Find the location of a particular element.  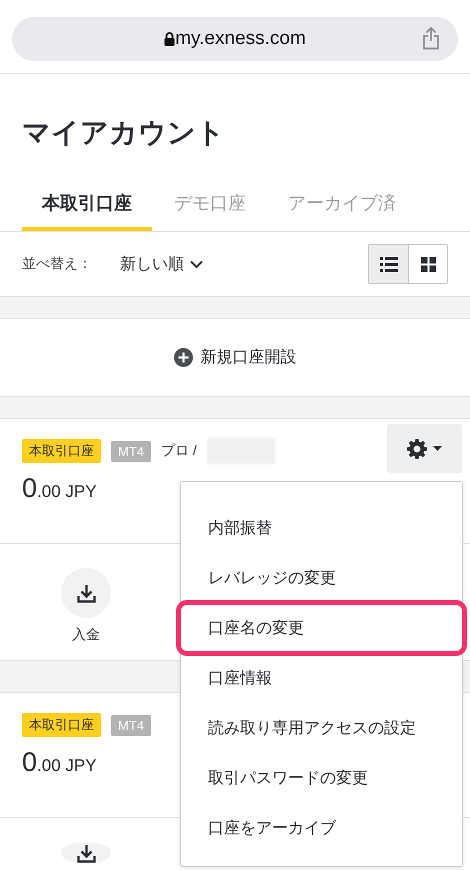

menu-item: 口座名の変更 is located at coordinates (321, 628).